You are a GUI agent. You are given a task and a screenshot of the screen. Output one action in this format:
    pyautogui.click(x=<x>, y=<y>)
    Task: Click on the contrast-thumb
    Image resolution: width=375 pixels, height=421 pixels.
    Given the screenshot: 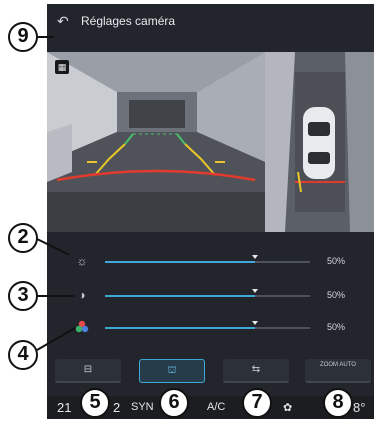 What is the action you would take?
    pyautogui.click(x=255, y=291)
    